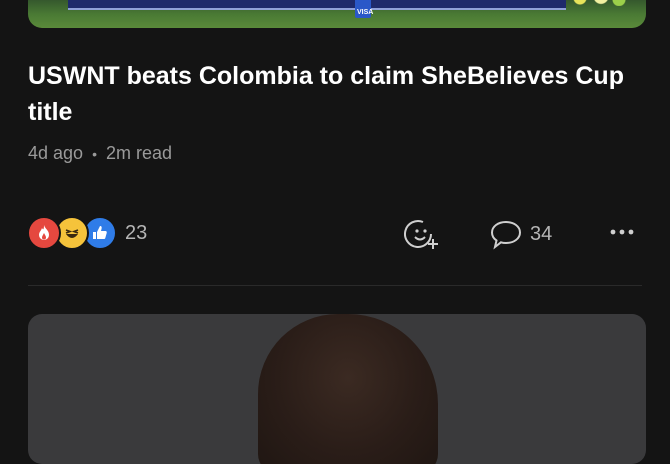  I want to click on reactions-summary: 23, so click(87, 233).